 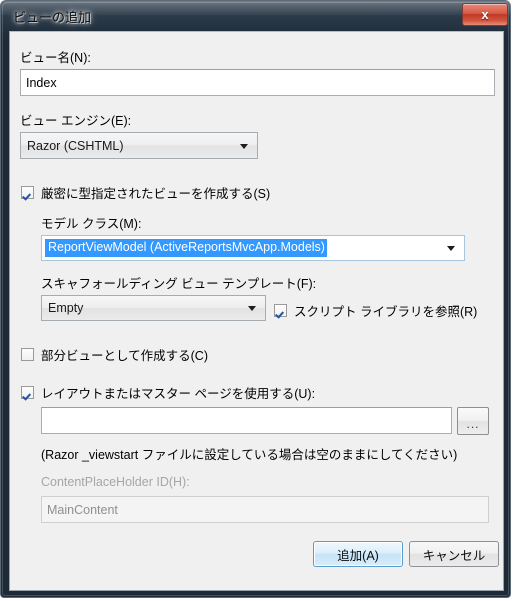 I want to click on cancel-button: キャンセル, so click(x=454, y=554).